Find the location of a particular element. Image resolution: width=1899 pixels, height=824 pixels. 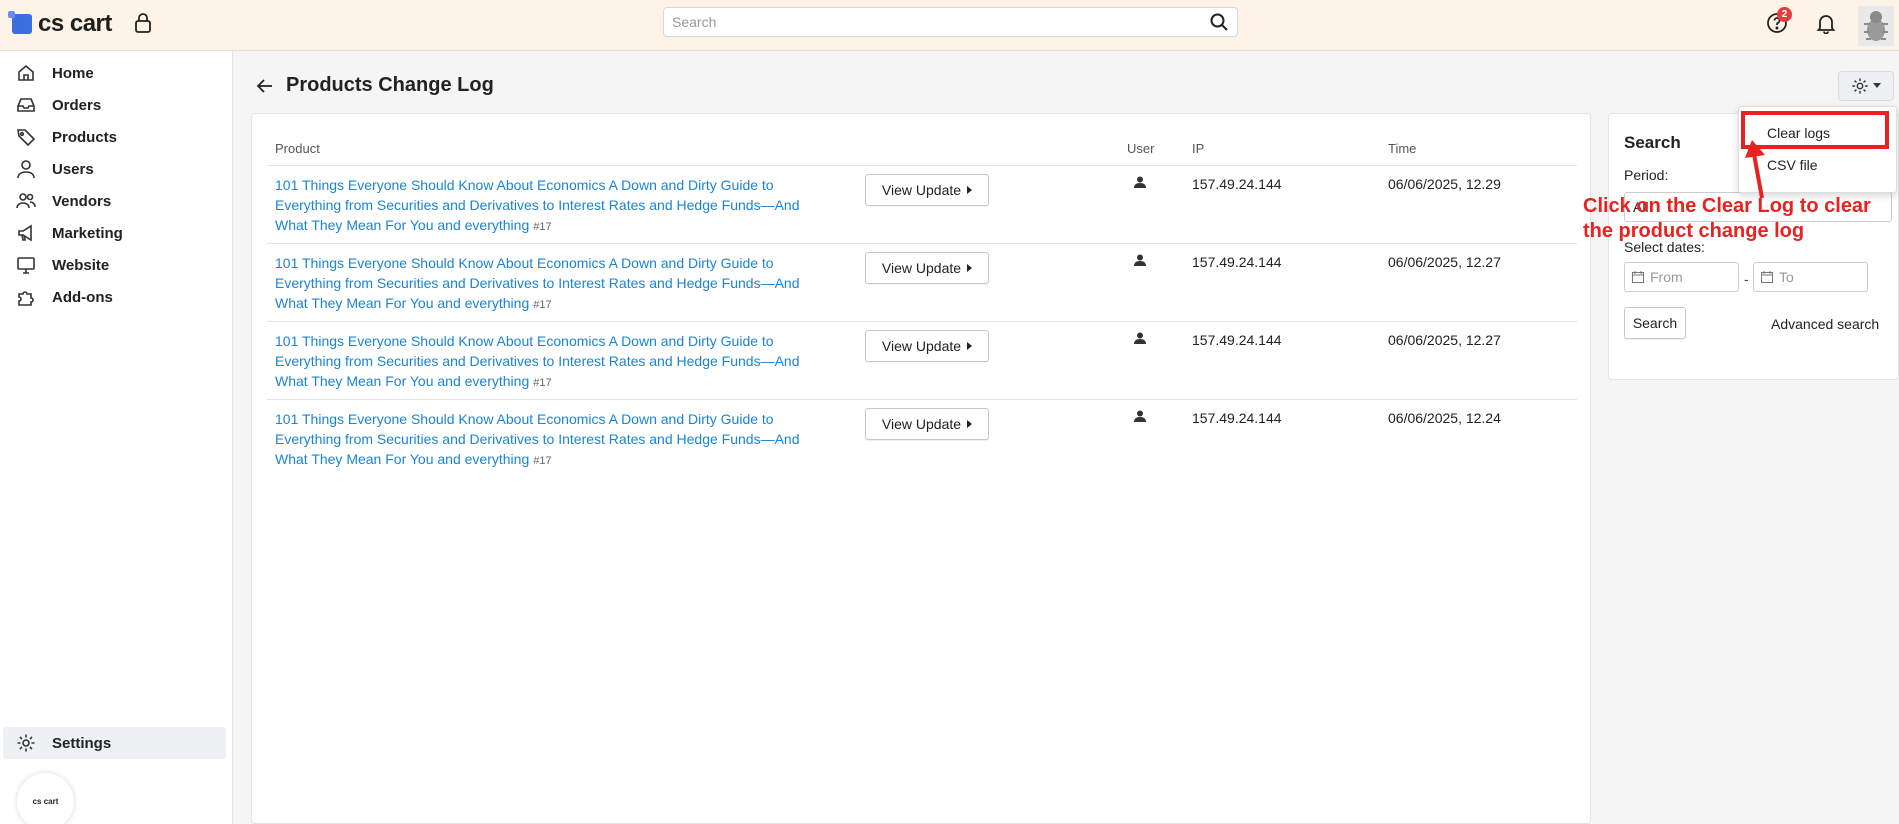

sidebar-item-label: Home is located at coordinates (73, 73).